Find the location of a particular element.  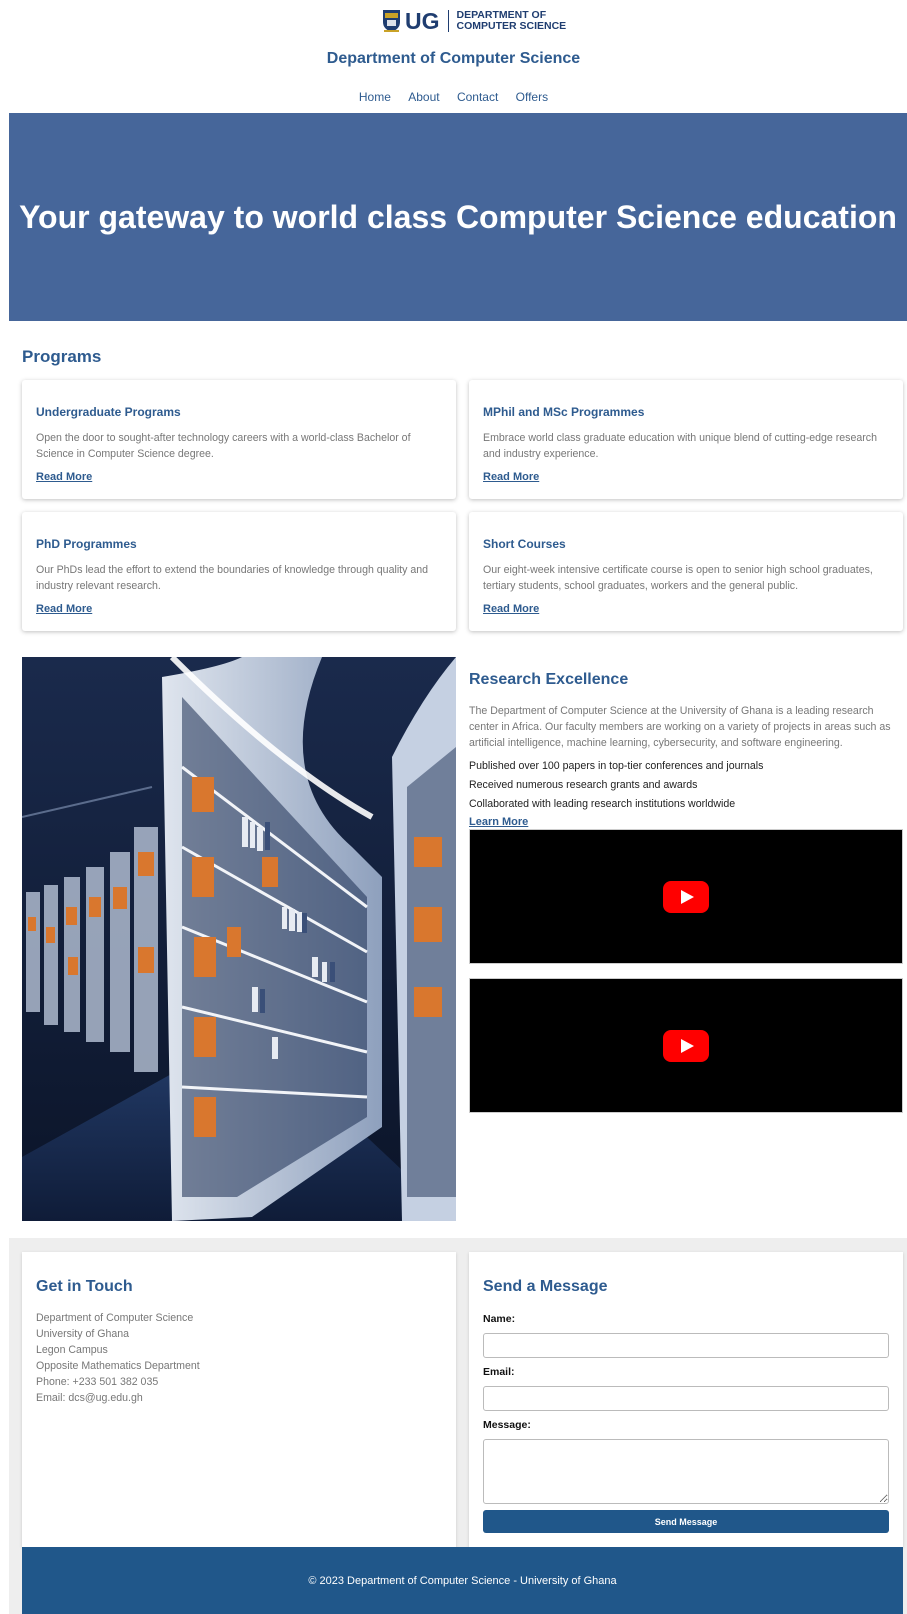

address-line: Legon Campus is located at coordinates (72, 1350).